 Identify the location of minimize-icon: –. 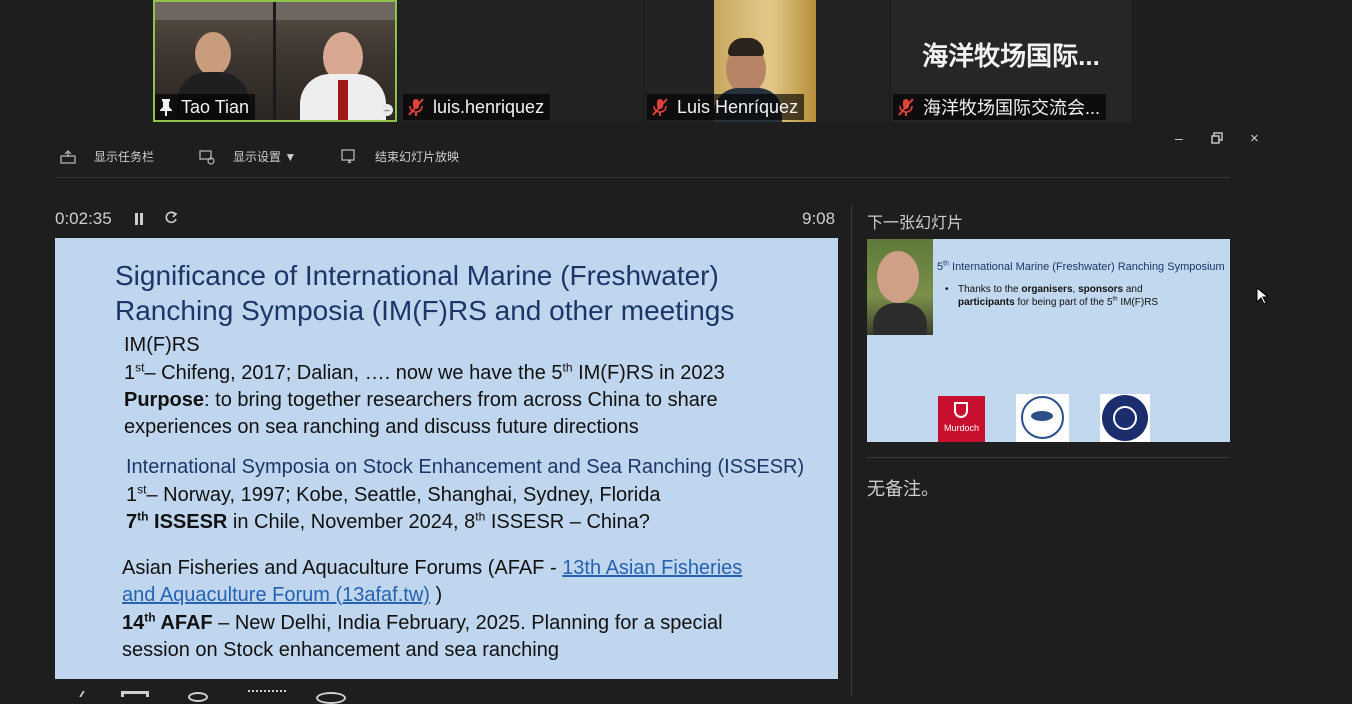
(1179, 138).